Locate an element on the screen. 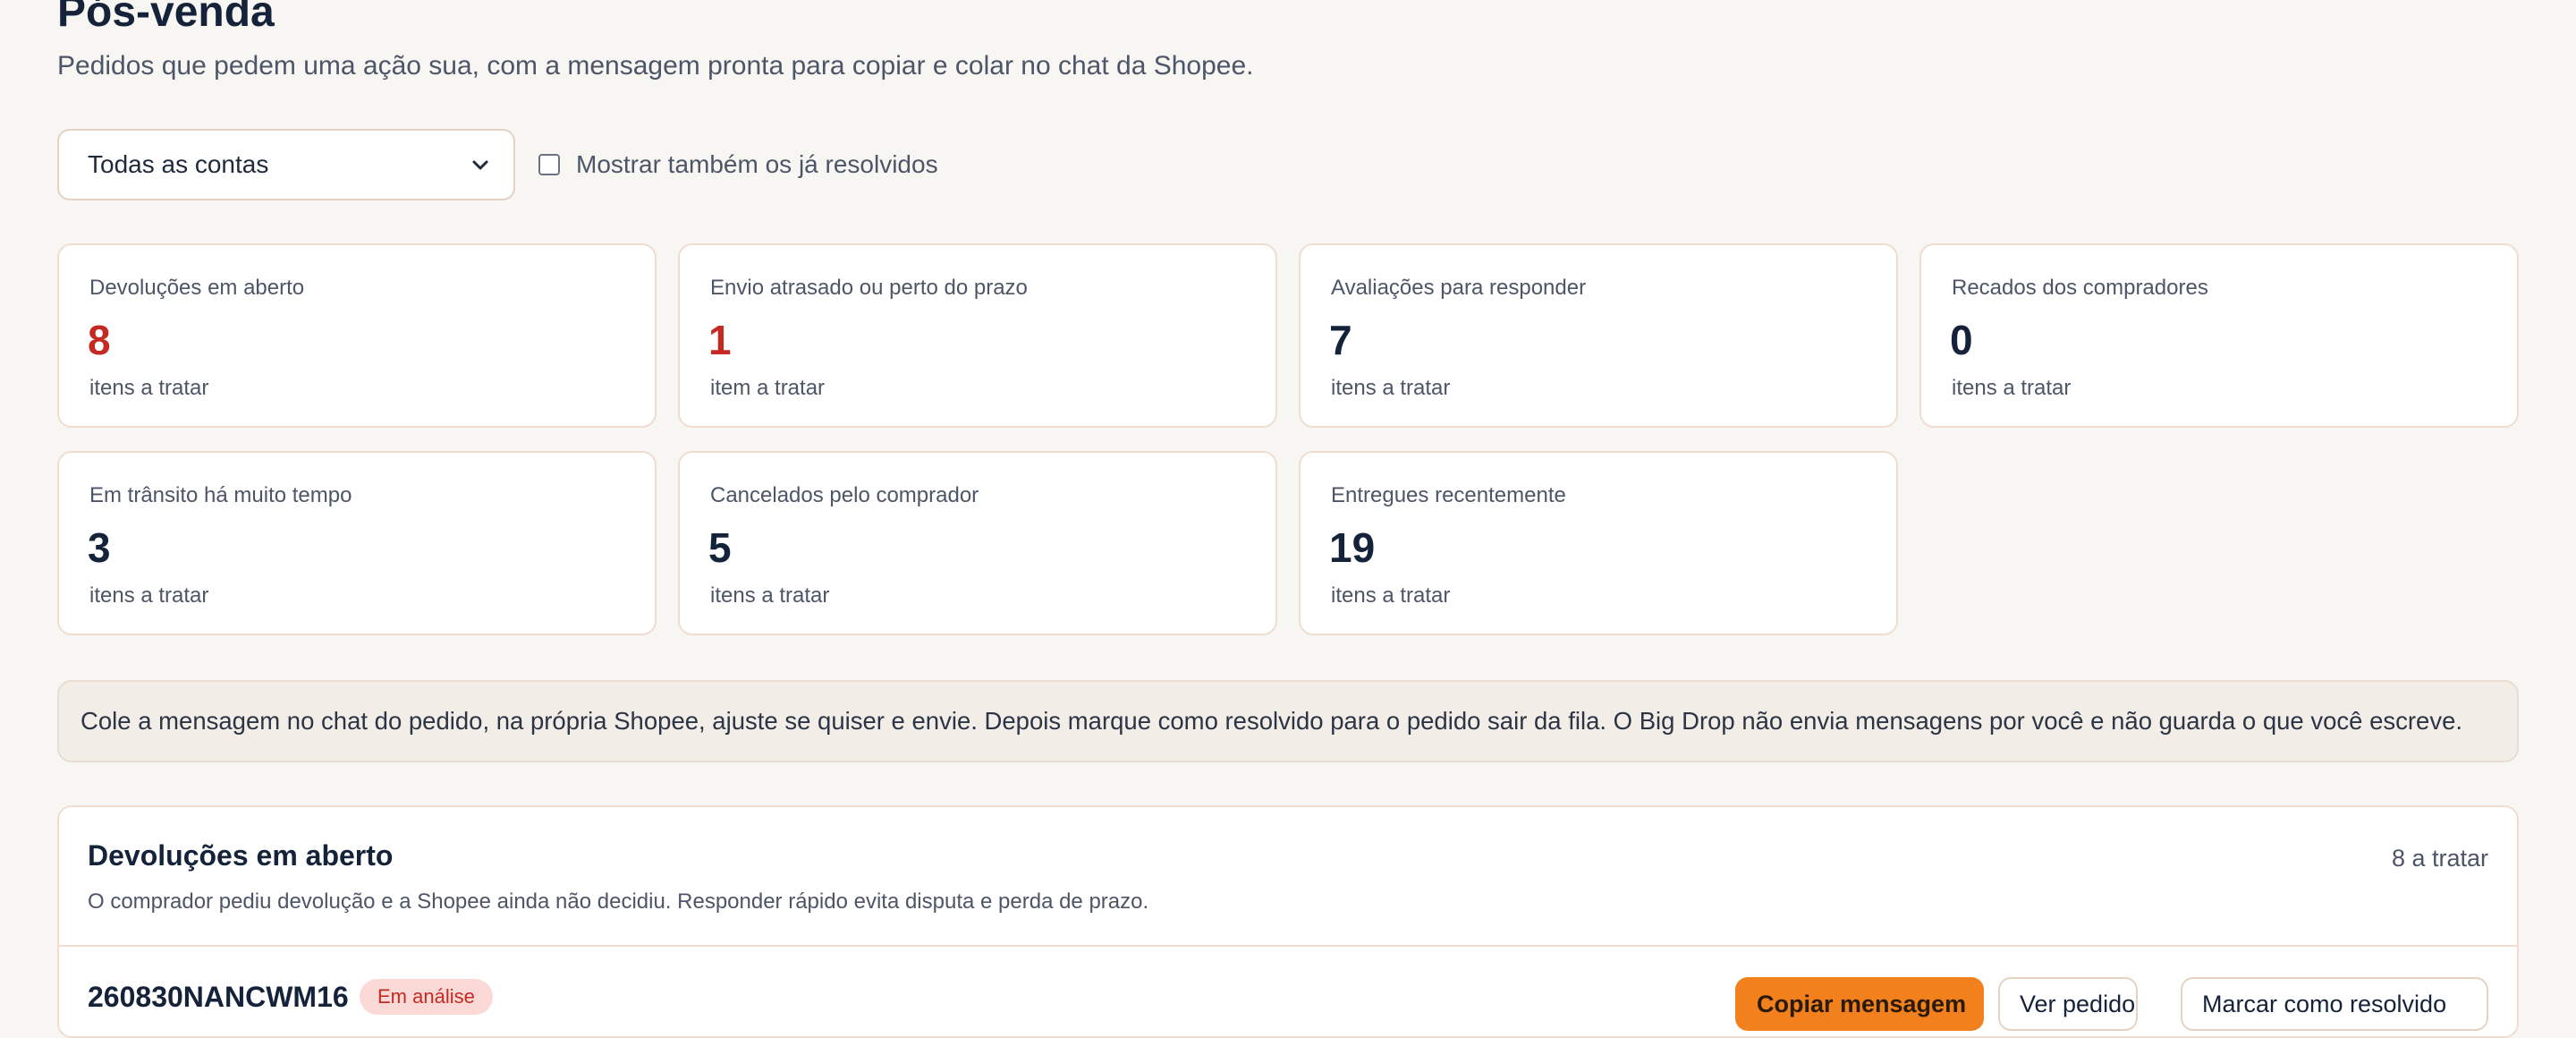 The height and width of the screenshot is (1038, 2576). card-title: Cancelados pelo comprador is located at coordinates (844, 495).